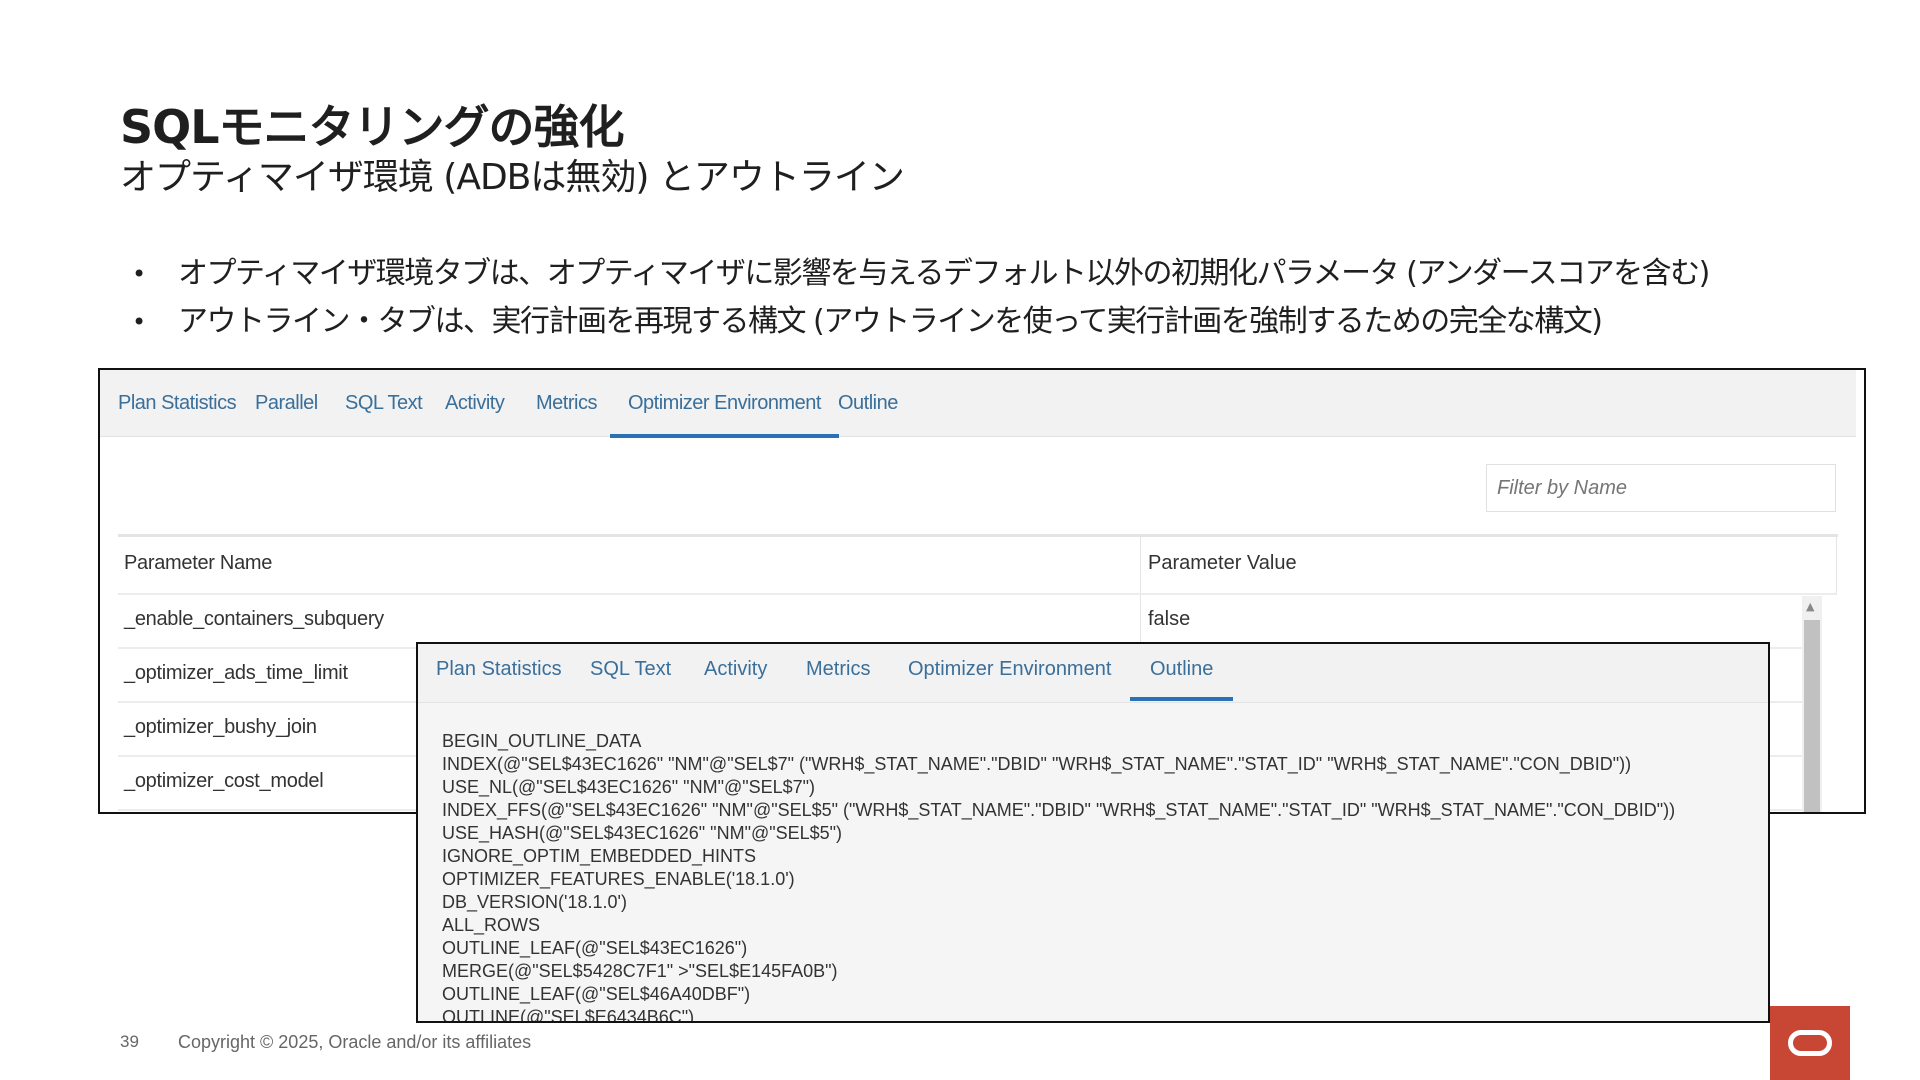 The width and height of the screenshot is (1920, 1080). I want to click on table-scrollbar: ▲, so click(1812, 704).